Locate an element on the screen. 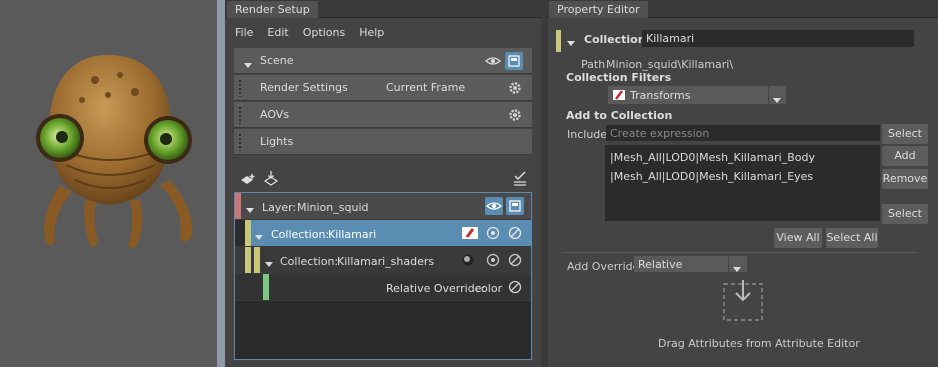 The height and width of the screenshot is (367, 938). include-select-button: Select is located at coordinates (905, 134).